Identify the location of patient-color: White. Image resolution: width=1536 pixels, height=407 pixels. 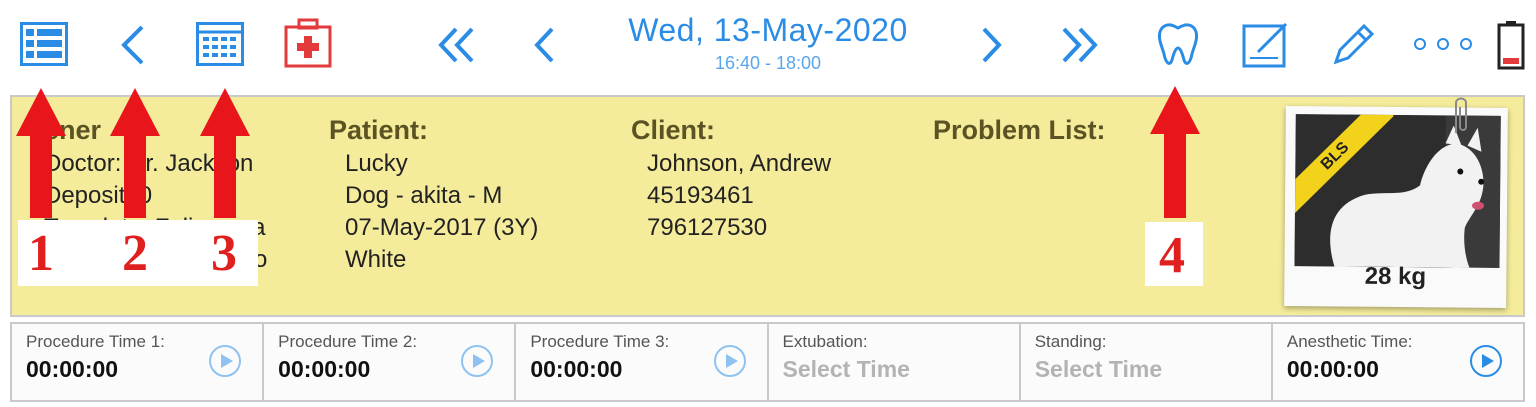
(376, 259).